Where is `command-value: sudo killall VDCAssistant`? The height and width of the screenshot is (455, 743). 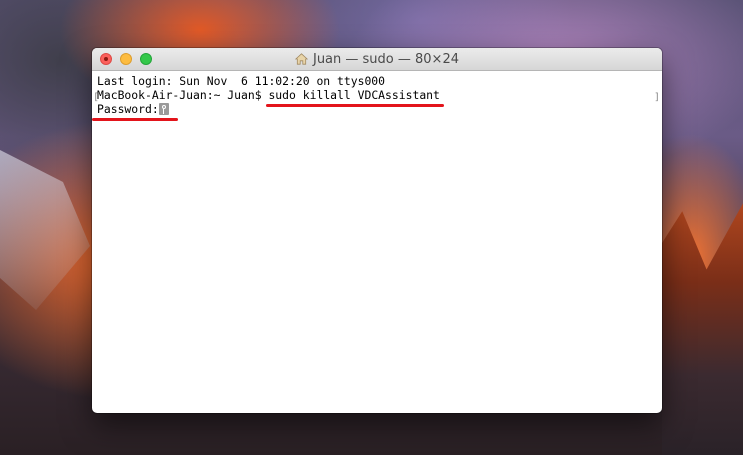
command-value: sudo killall VDCAssistant is located at coordinates (354, 95).